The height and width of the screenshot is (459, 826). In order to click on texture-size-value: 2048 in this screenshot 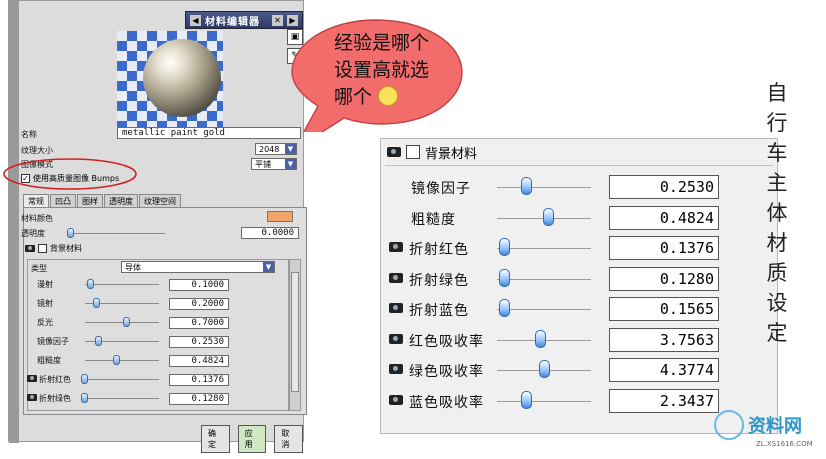, I will do `click(269, 149)`.